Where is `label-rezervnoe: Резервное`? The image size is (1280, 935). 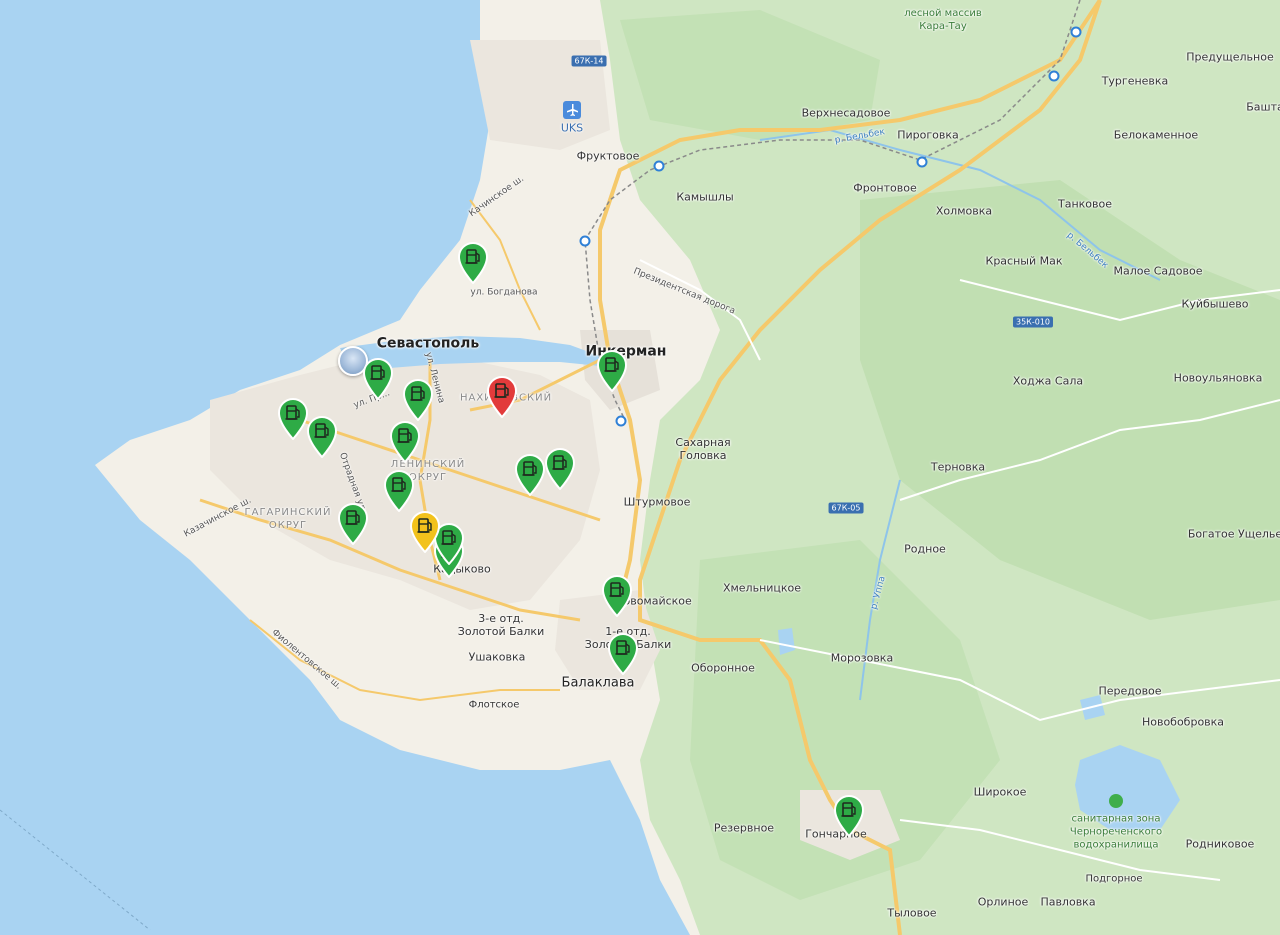
label-rezervnoe: Резервное is located at coordinates (744, 828).